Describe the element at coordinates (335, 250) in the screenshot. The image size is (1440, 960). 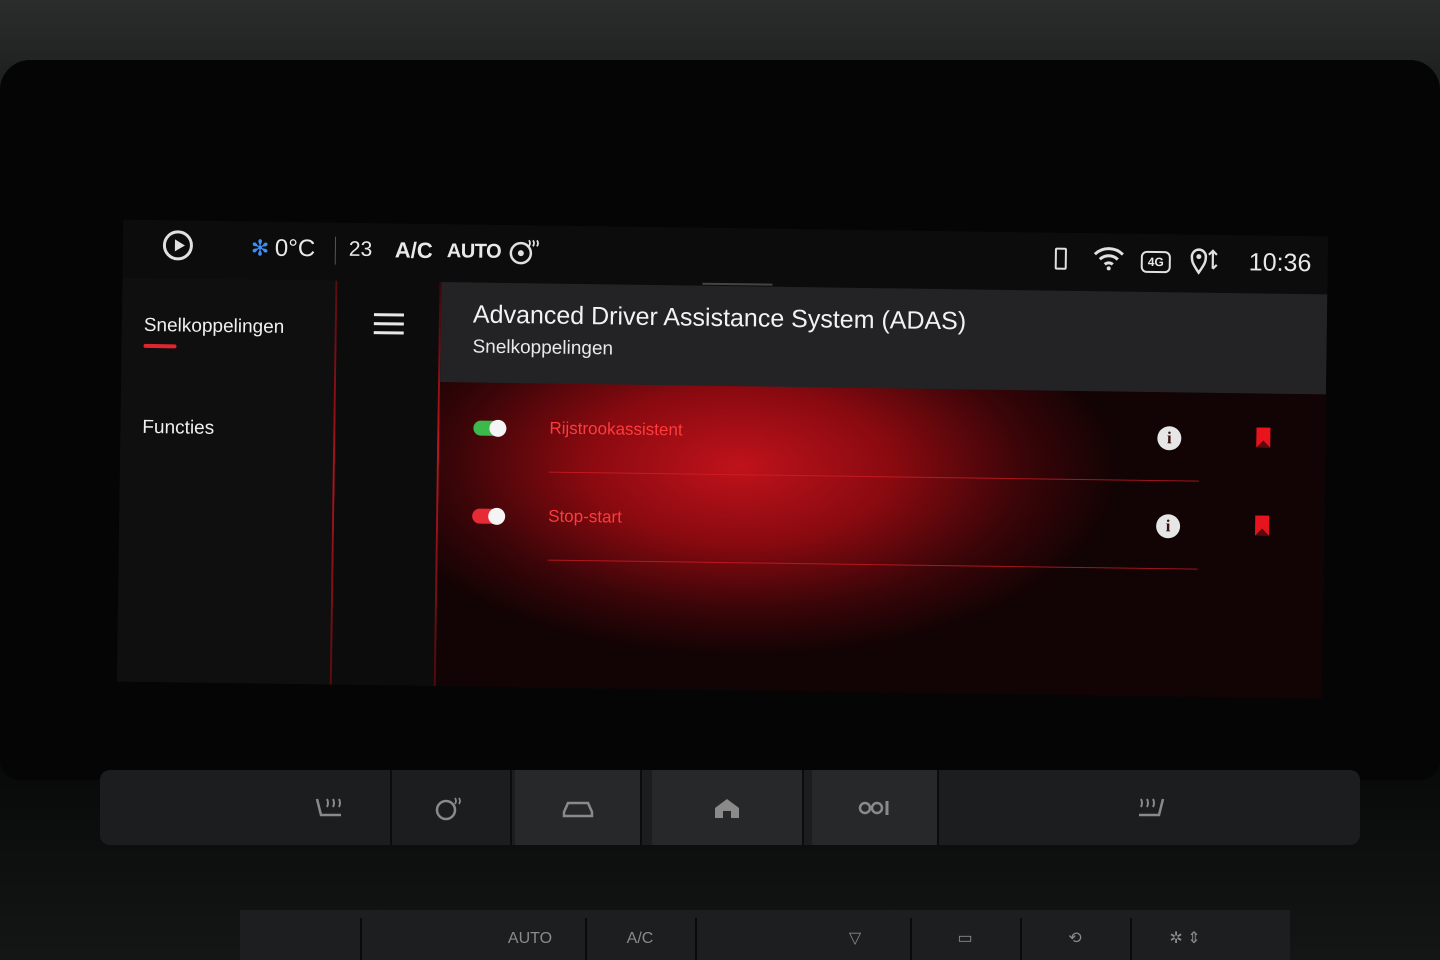
I see `status-separator` at that location.